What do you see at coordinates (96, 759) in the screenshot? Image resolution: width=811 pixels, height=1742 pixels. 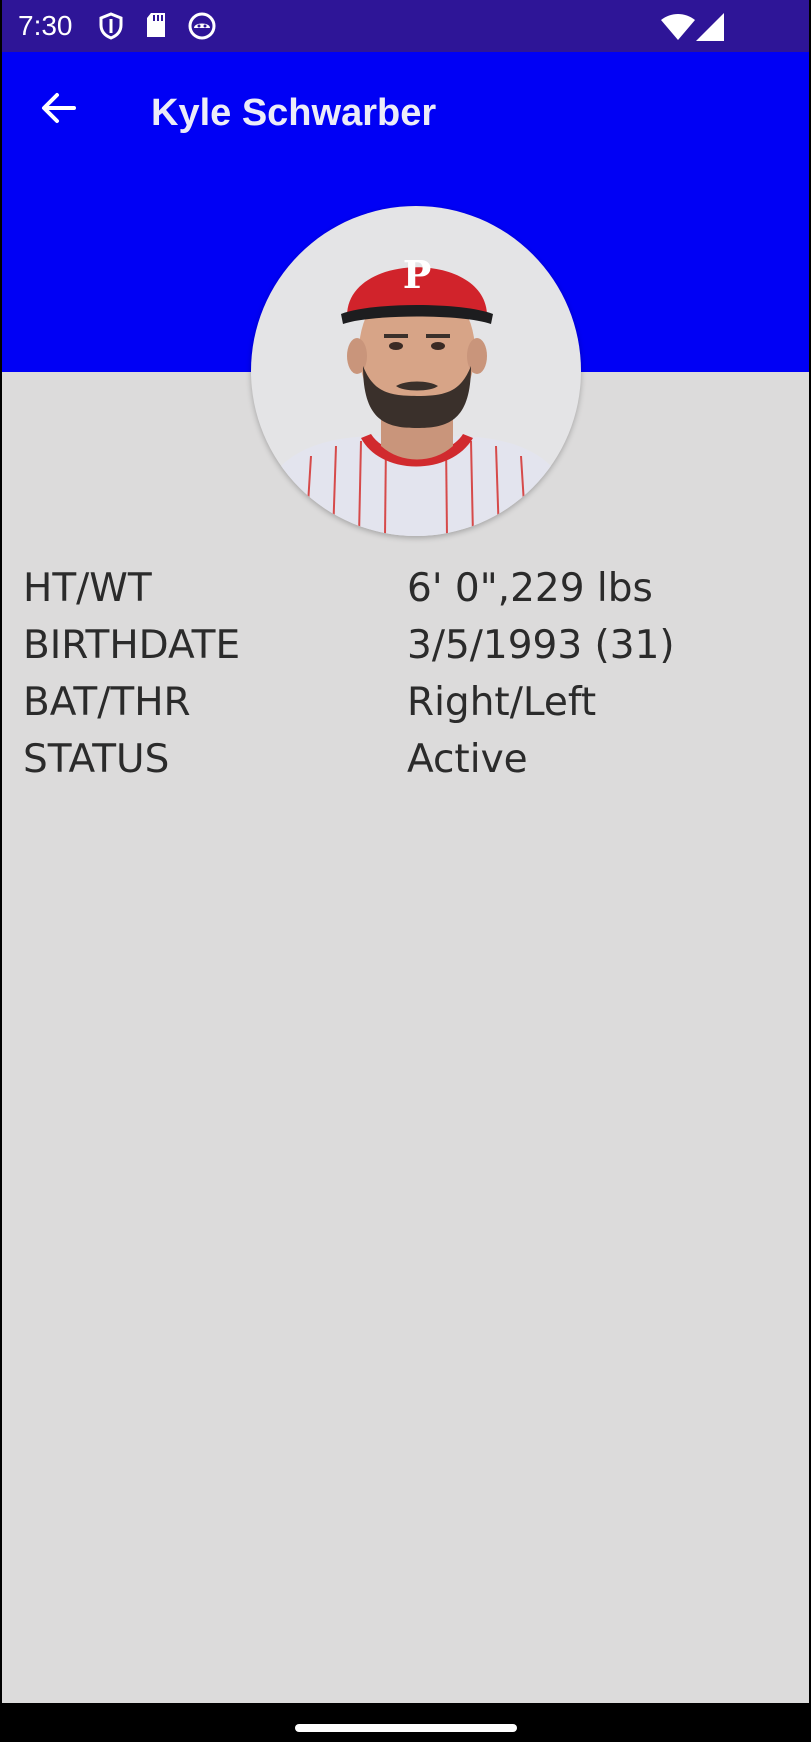 I see `status-label: STATUS` at bounding box center [96, 759].